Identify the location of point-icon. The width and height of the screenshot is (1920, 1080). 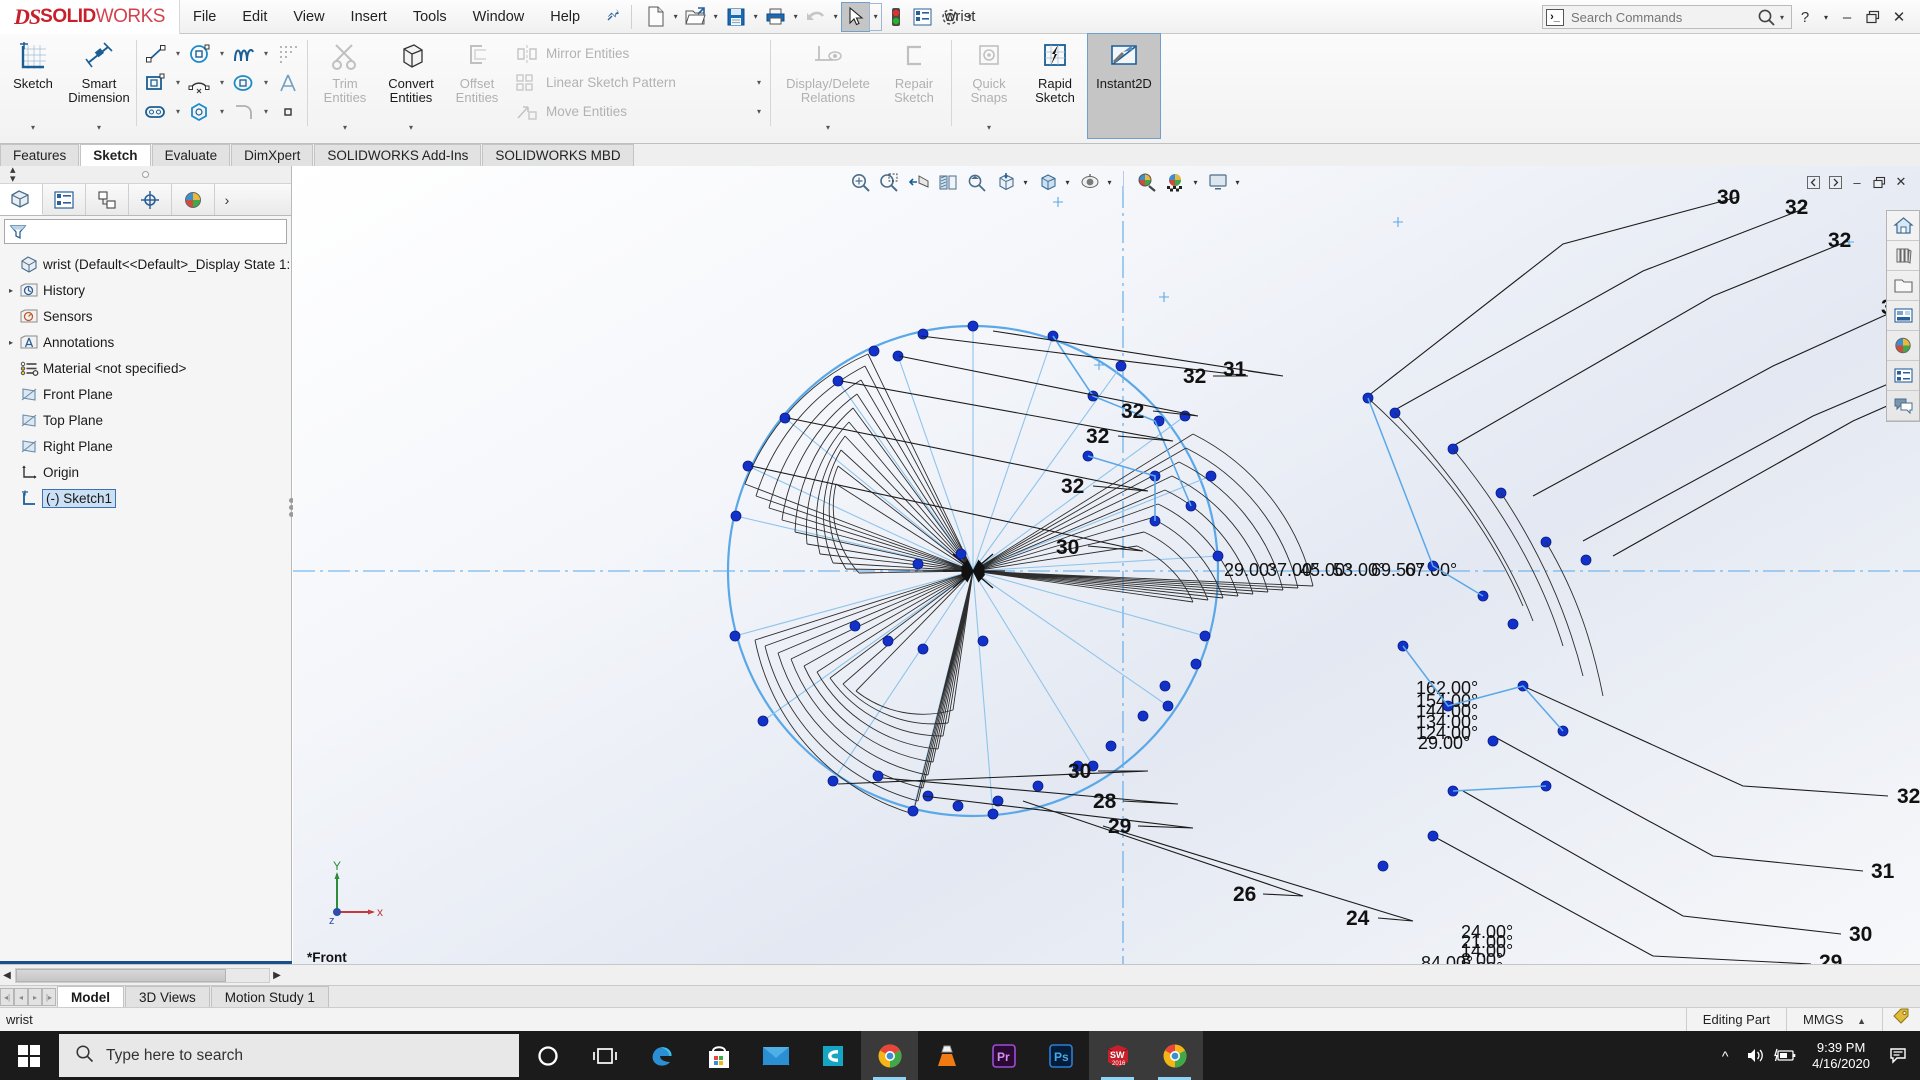
(288, 111).